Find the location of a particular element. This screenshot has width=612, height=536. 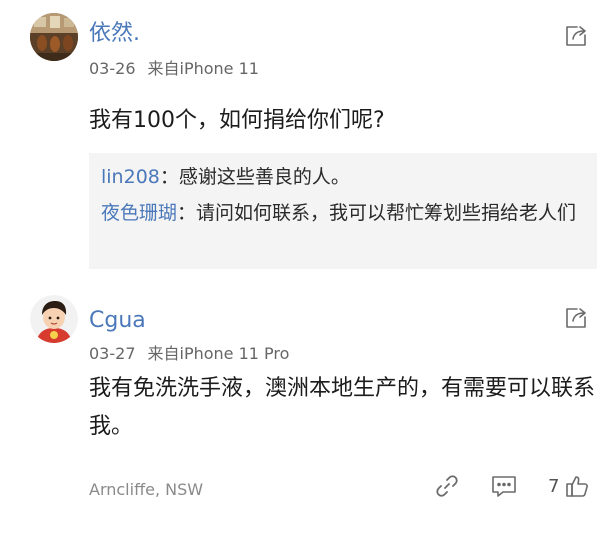

comment-actions: 7 is located at coordinates (508, 487).